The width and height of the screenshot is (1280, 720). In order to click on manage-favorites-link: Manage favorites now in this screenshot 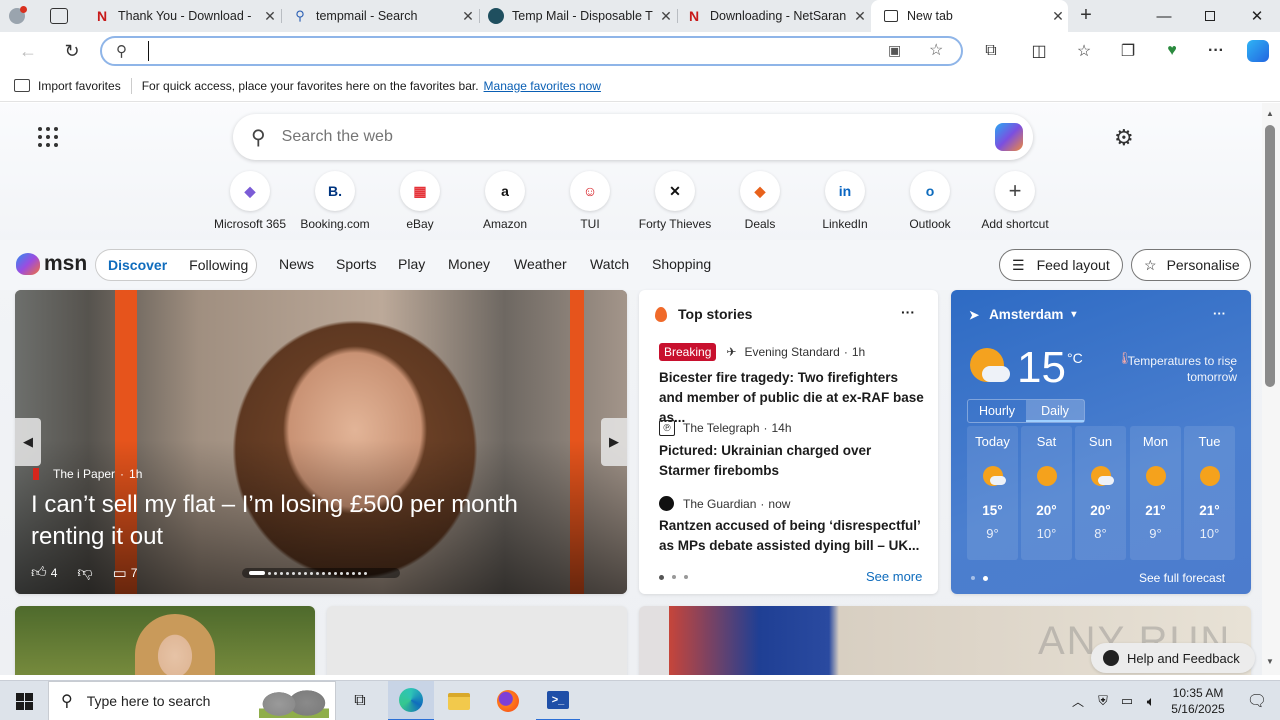, I will do `click(542, 86)`.